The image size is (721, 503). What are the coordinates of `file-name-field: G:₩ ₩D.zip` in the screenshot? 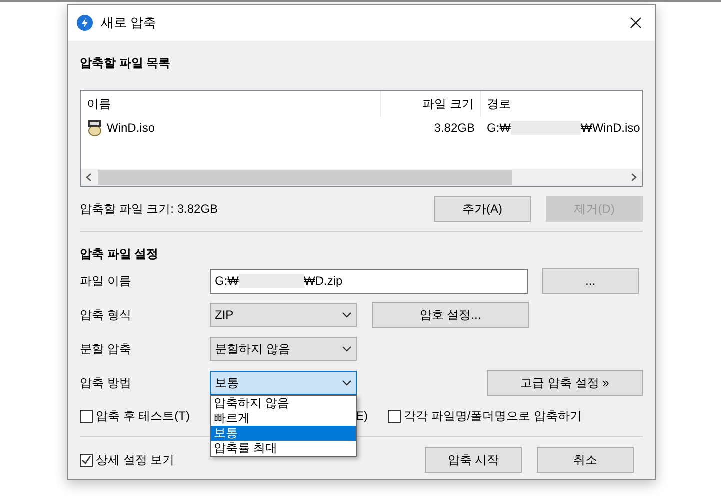 It's located at (369, 281).